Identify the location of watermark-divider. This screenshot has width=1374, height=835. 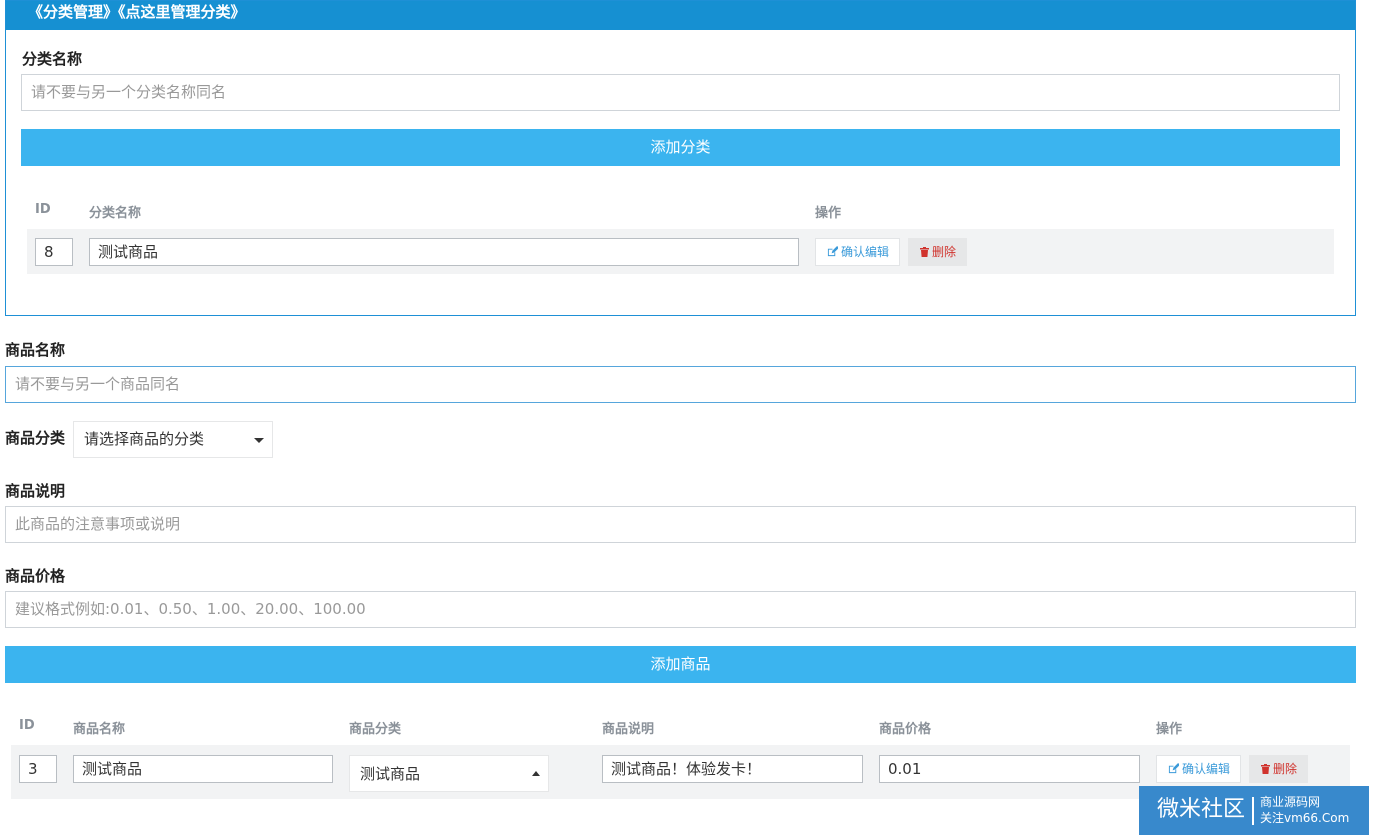
(1253, 811).